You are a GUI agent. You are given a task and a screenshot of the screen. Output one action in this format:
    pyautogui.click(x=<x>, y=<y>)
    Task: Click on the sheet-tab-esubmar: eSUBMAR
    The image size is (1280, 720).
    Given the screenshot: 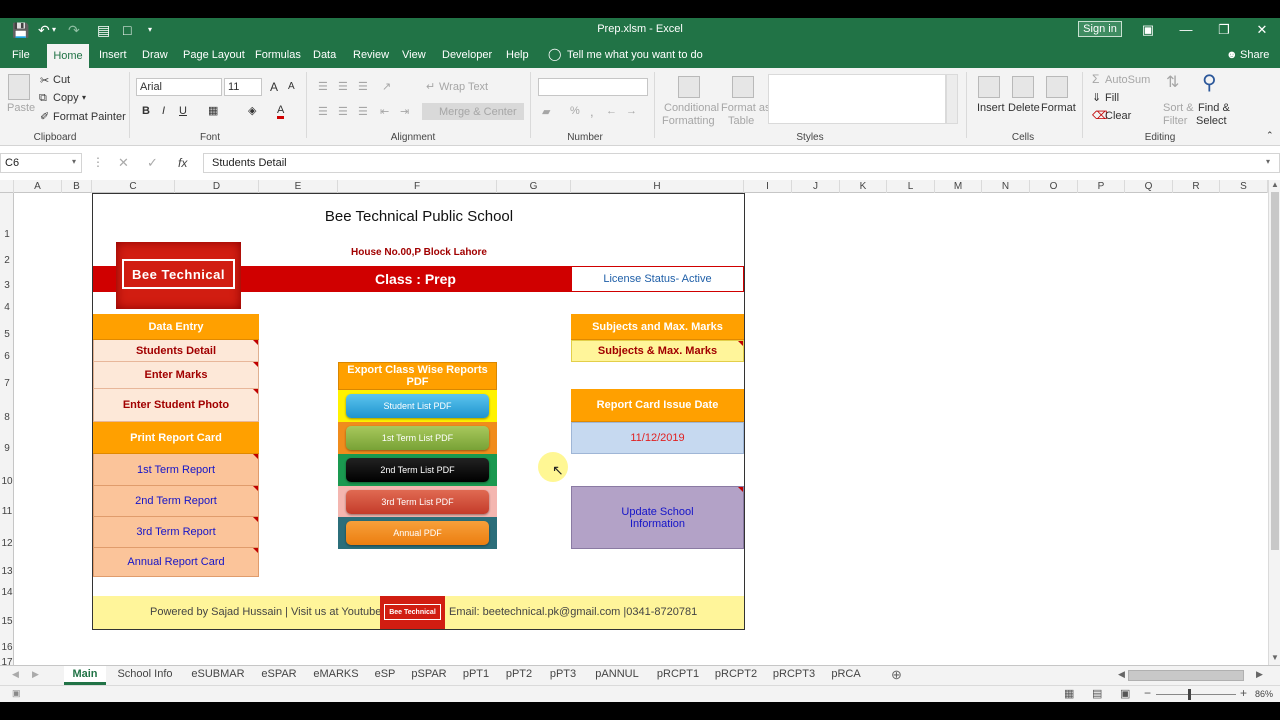 What is the action you would take?
    pyautogui.click(x=218, y=675)
    